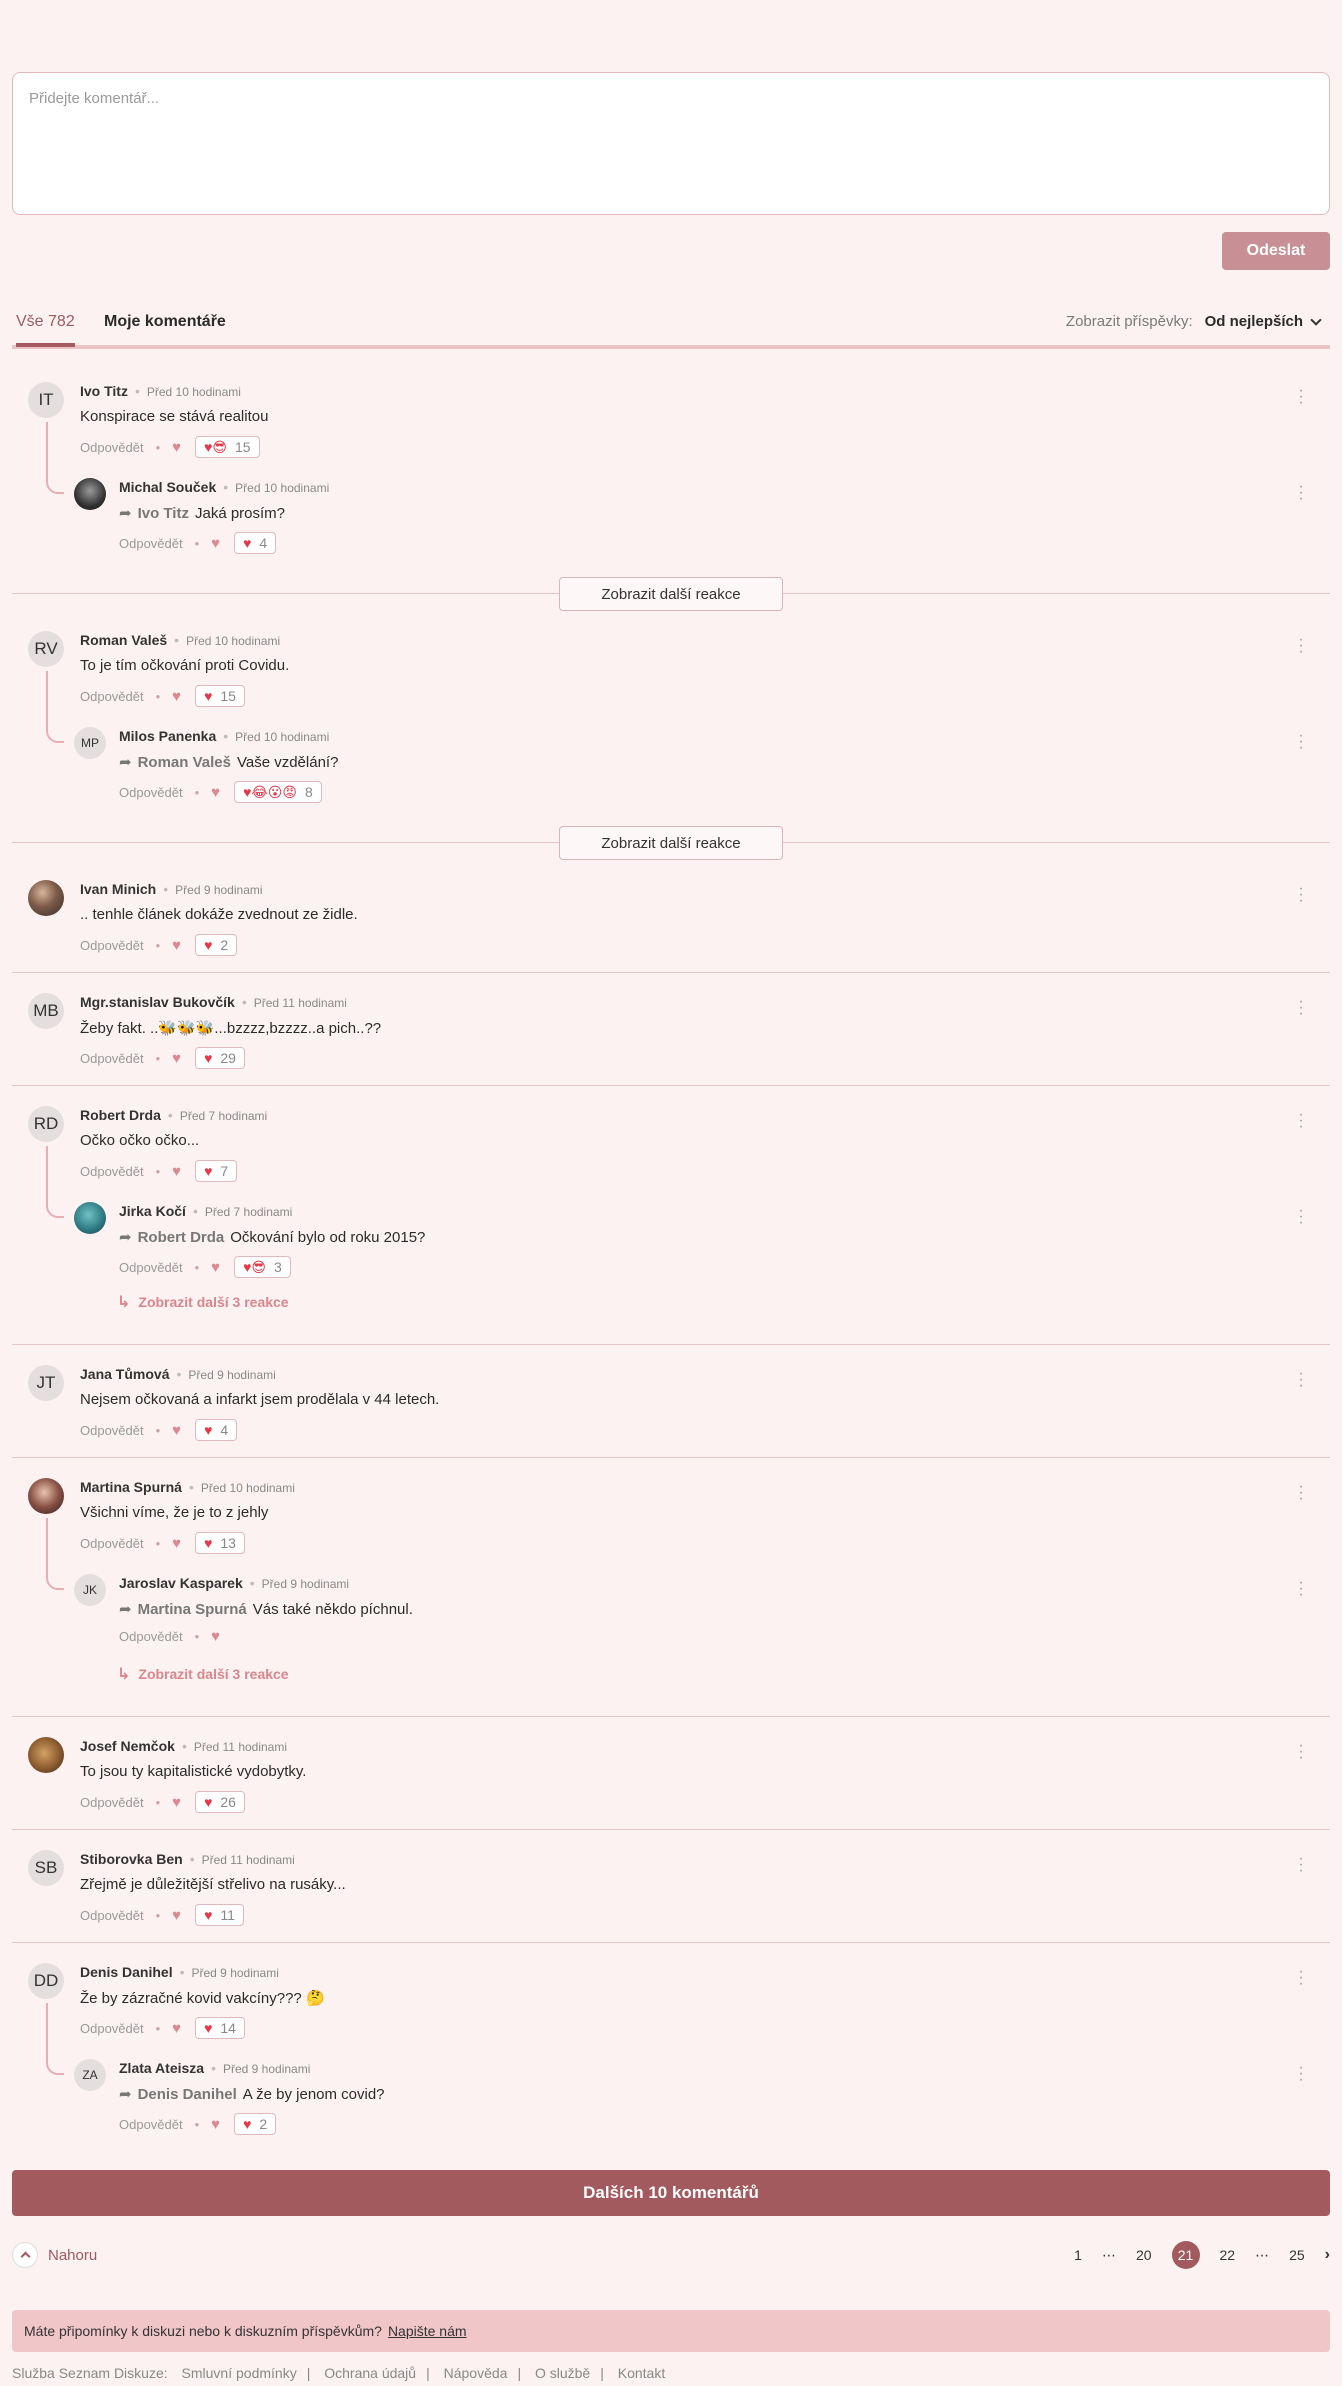  I want to click on footer-link-contact: Kontakt, so click(641, 2373).